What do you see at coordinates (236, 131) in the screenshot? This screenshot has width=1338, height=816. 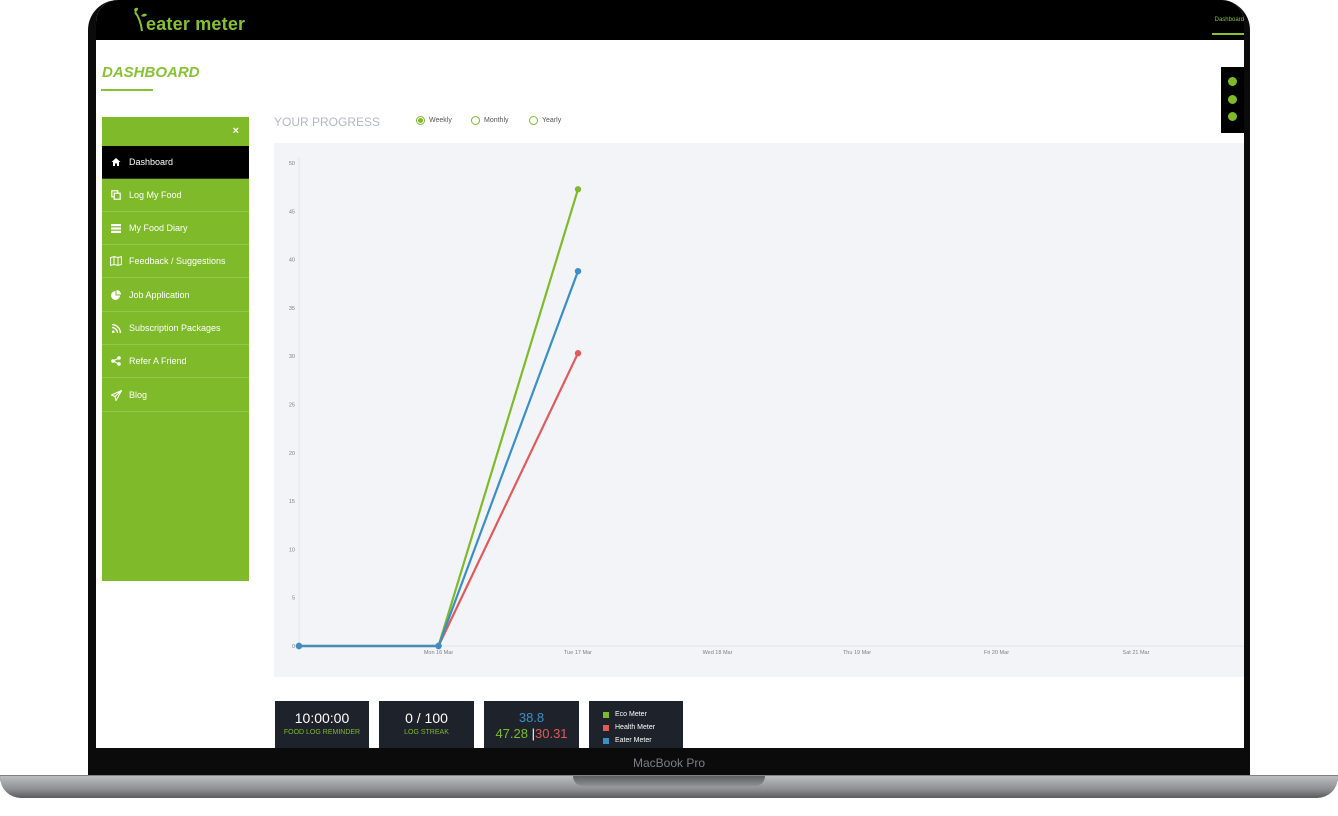 I see `sidebar-close-button: ×` at bounding box center [236, 131].